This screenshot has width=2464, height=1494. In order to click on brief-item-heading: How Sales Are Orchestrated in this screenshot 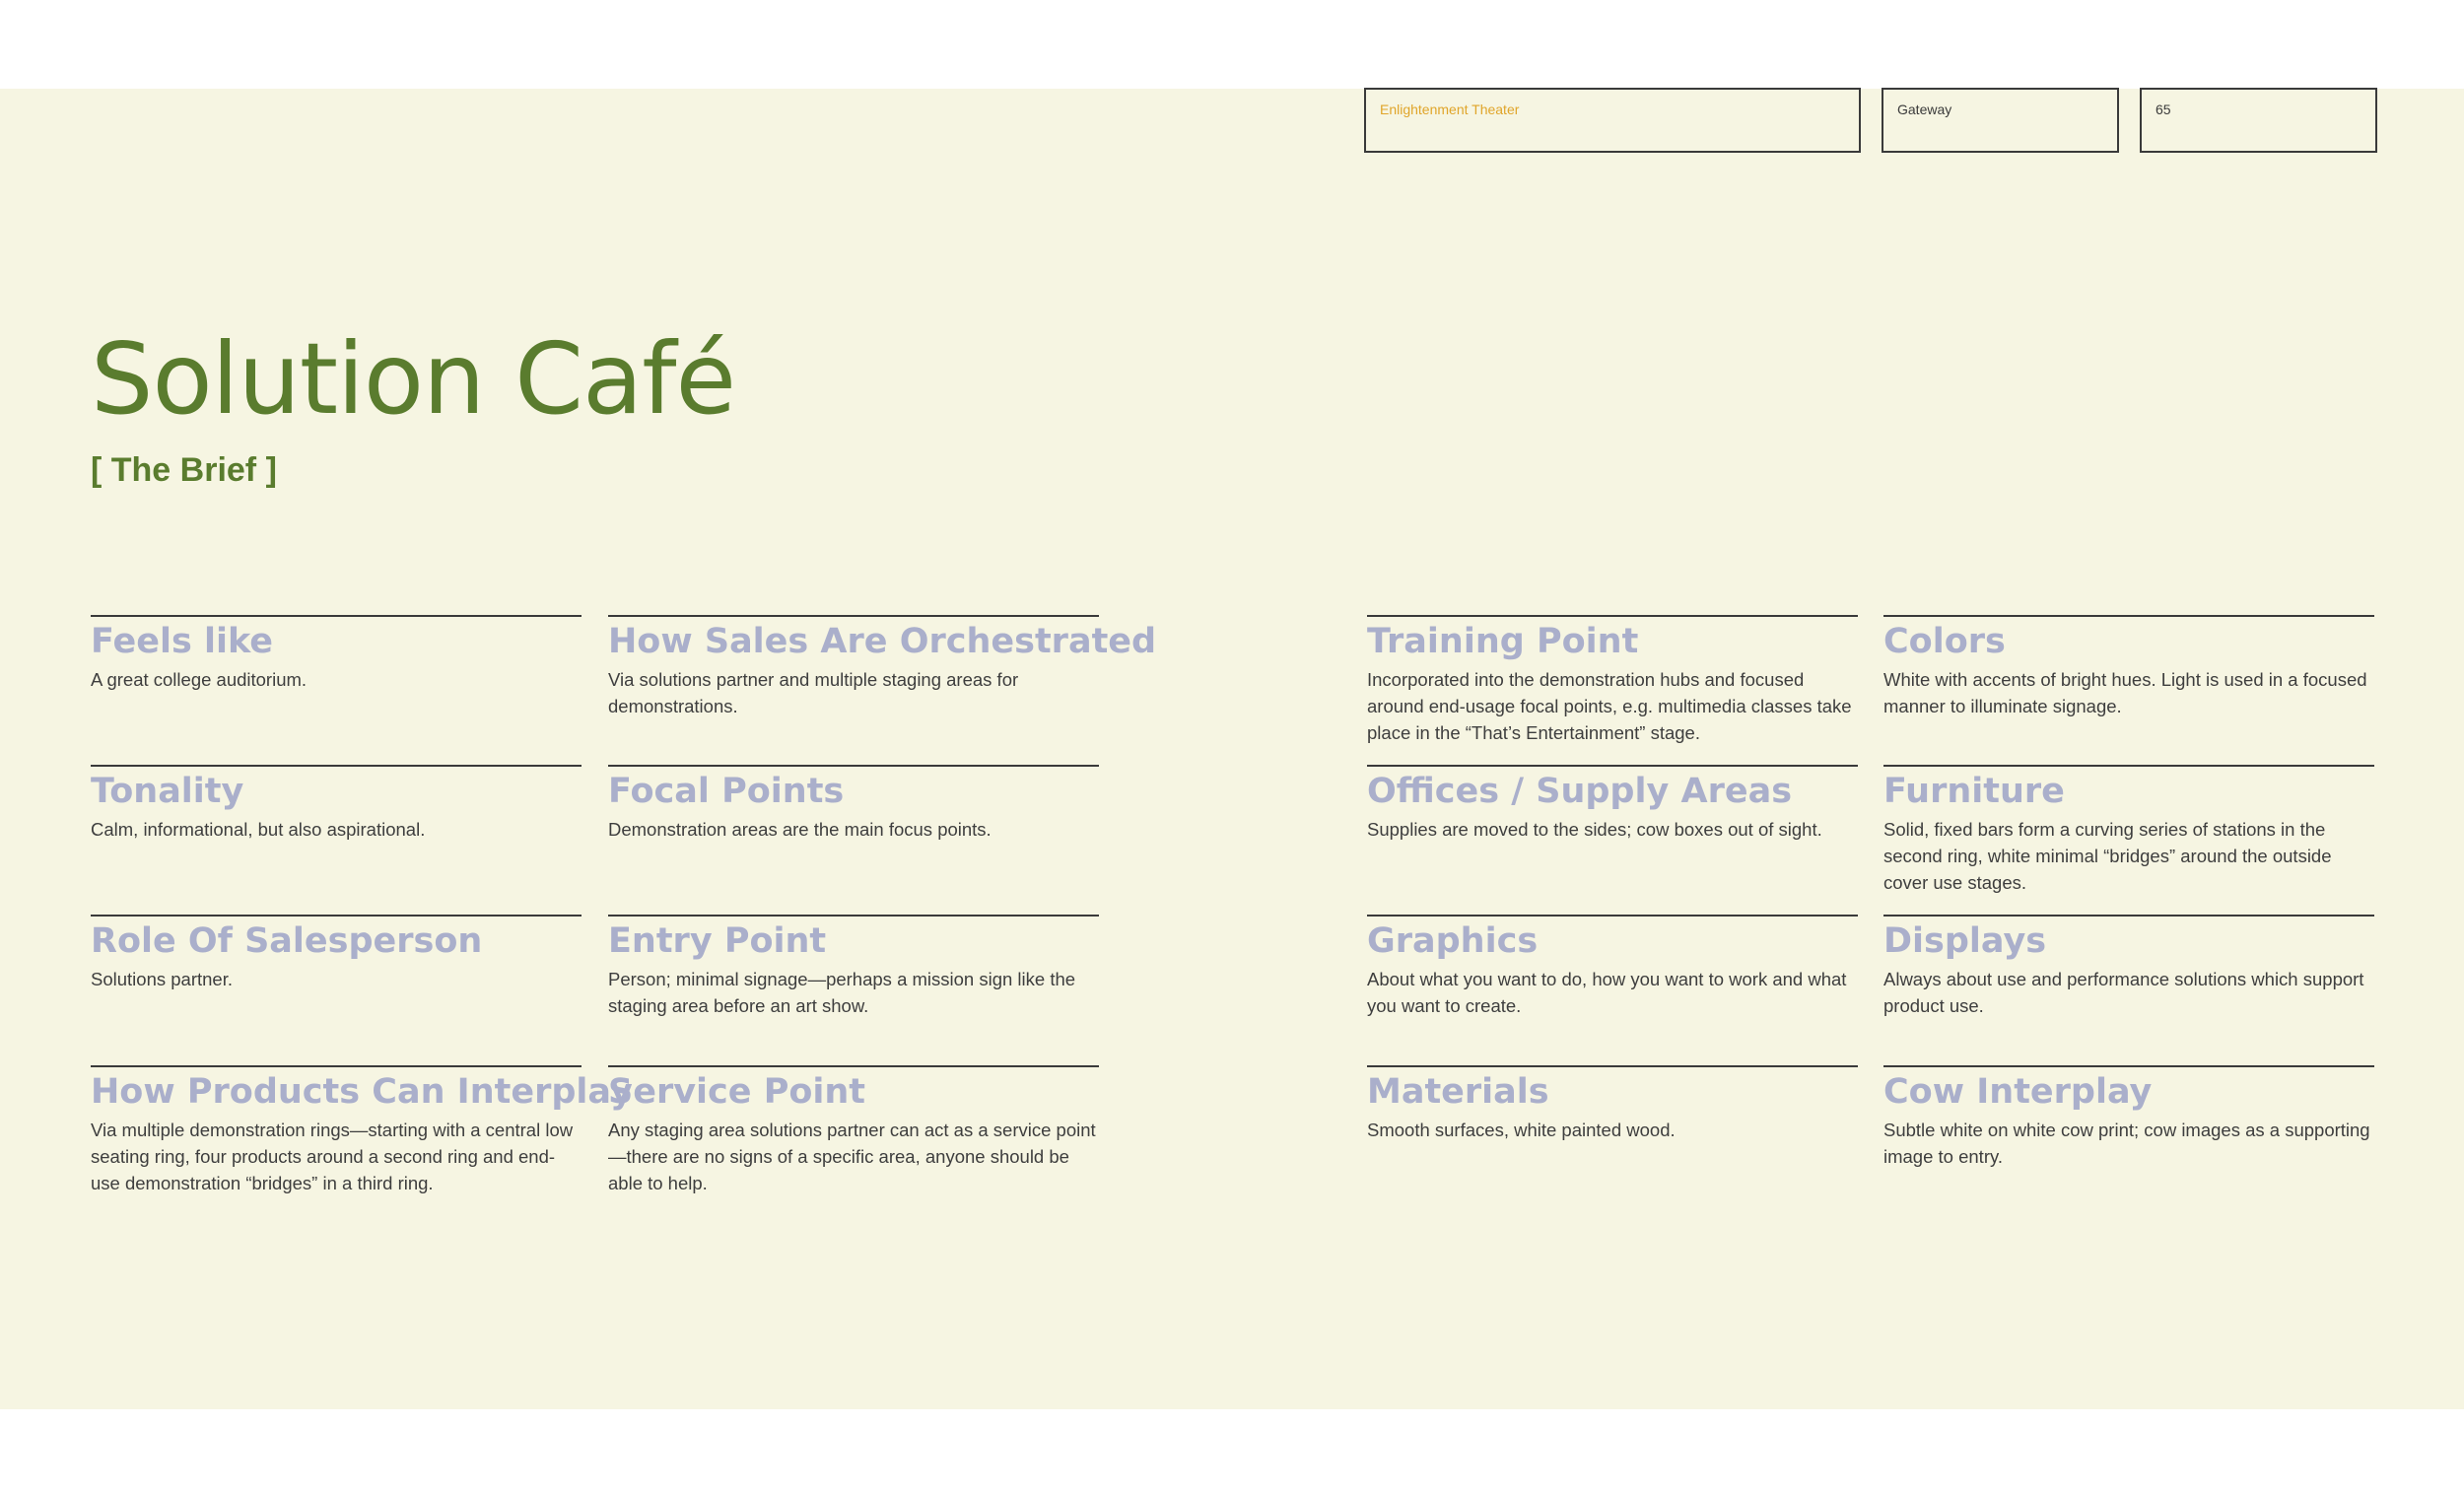, I will do `click(882, 641)`.